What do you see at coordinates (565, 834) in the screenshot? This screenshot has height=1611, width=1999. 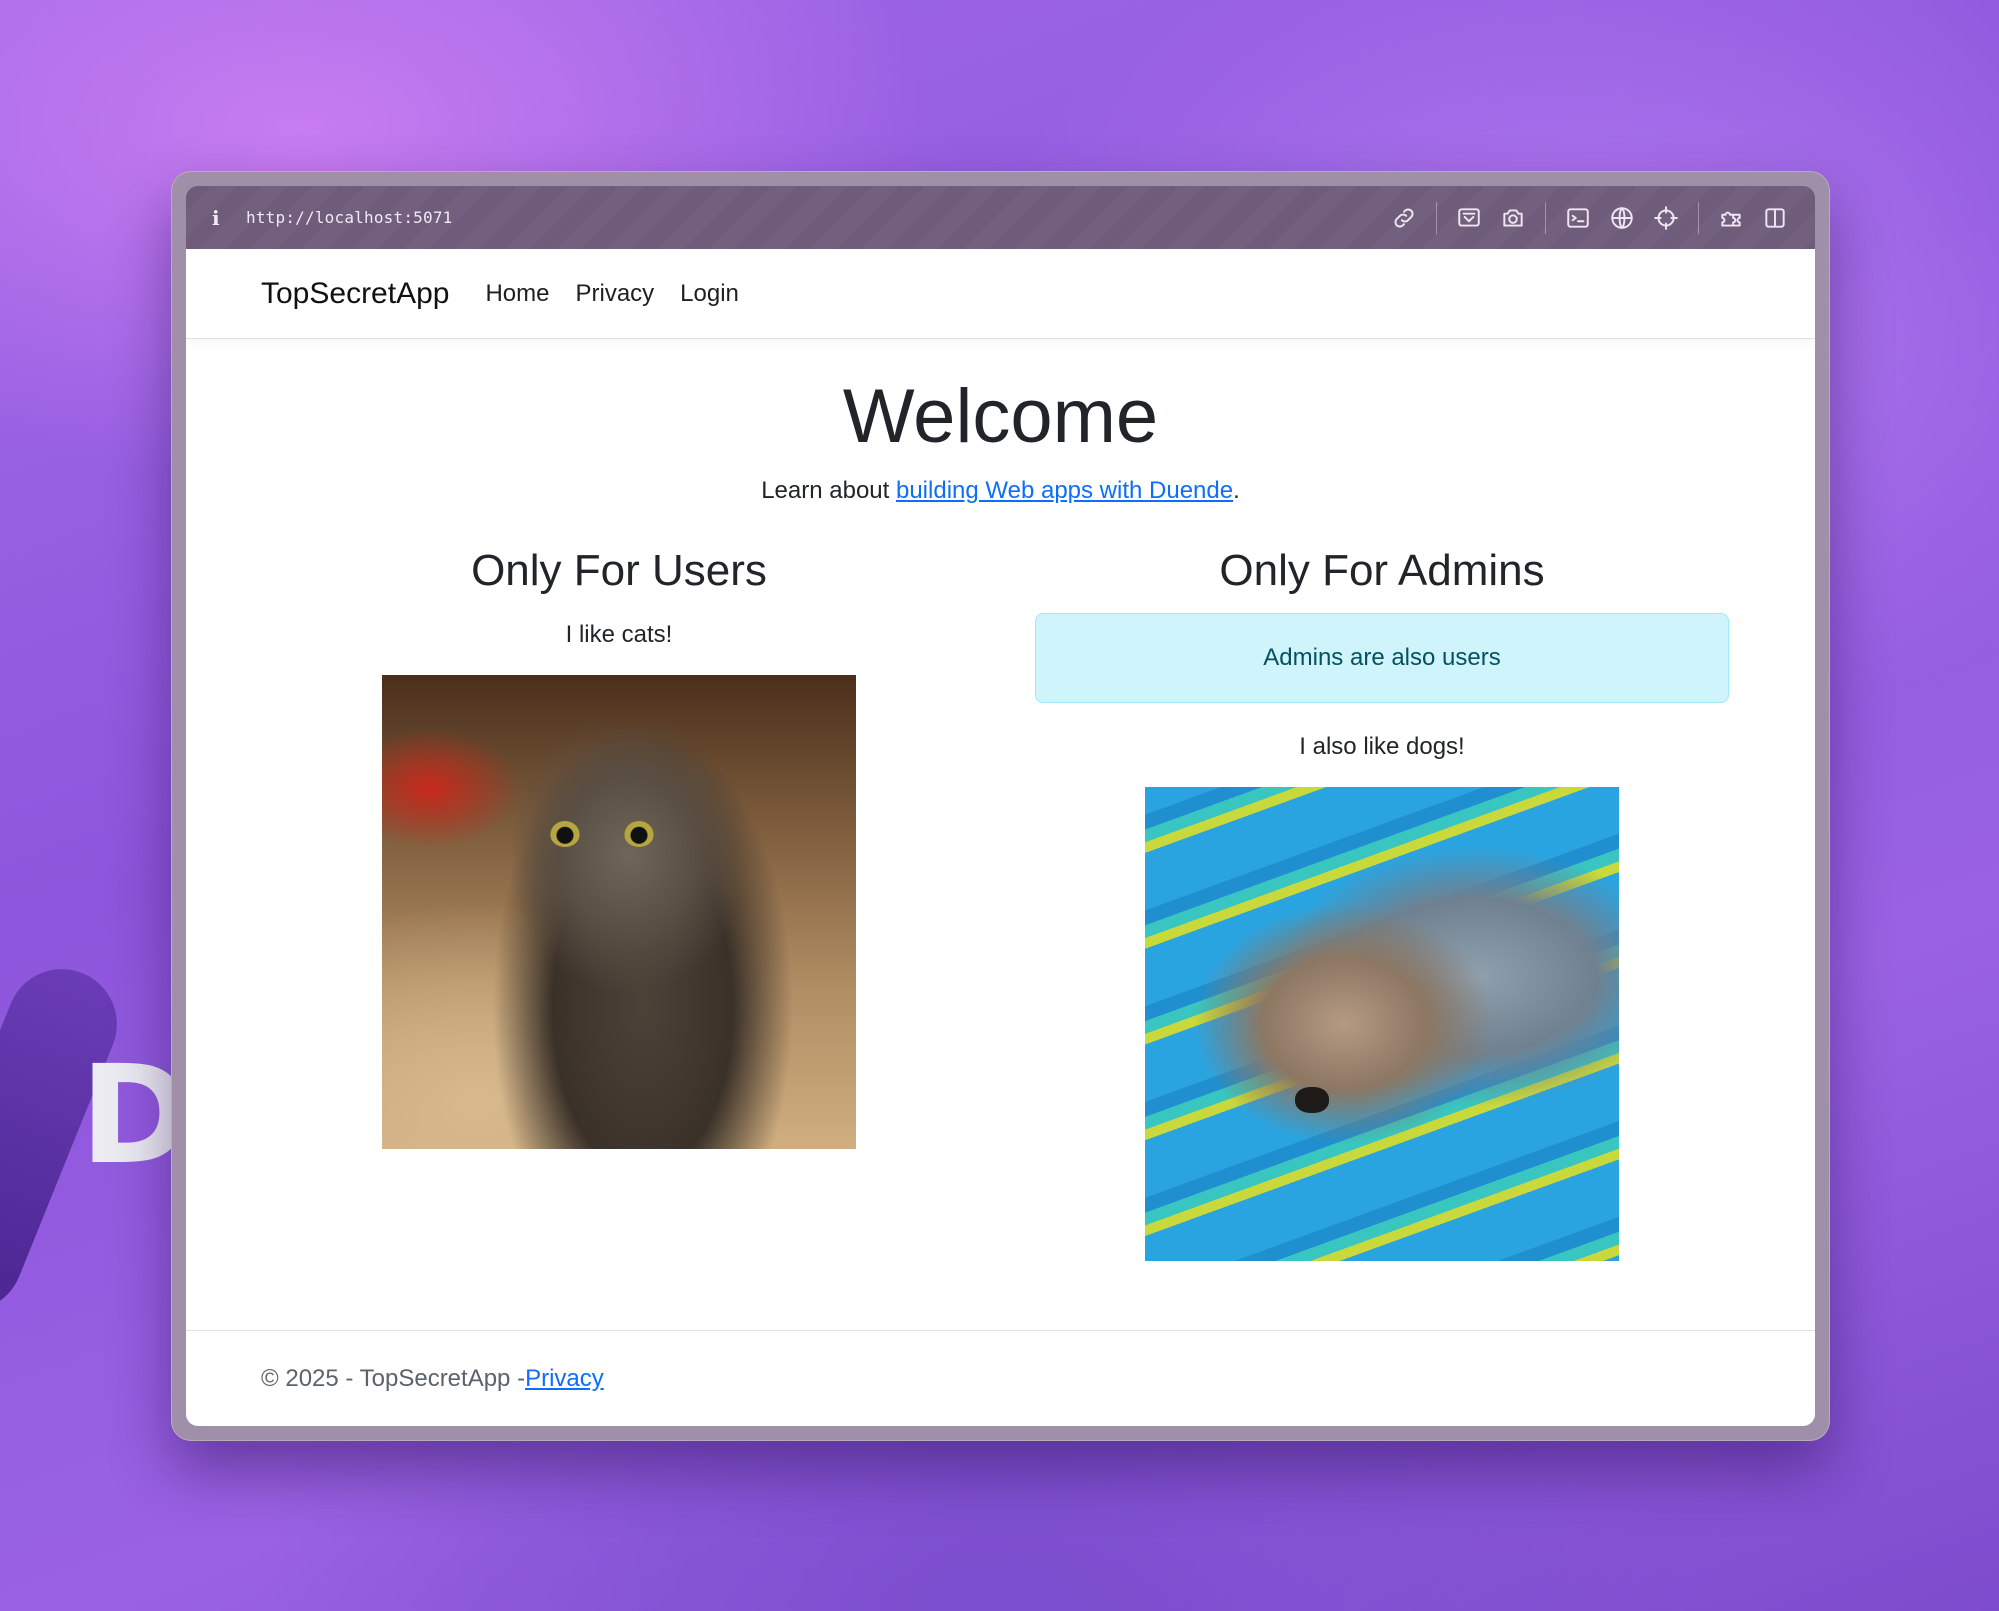 I see `cat-eye-left` at bounding box center [565, 834].